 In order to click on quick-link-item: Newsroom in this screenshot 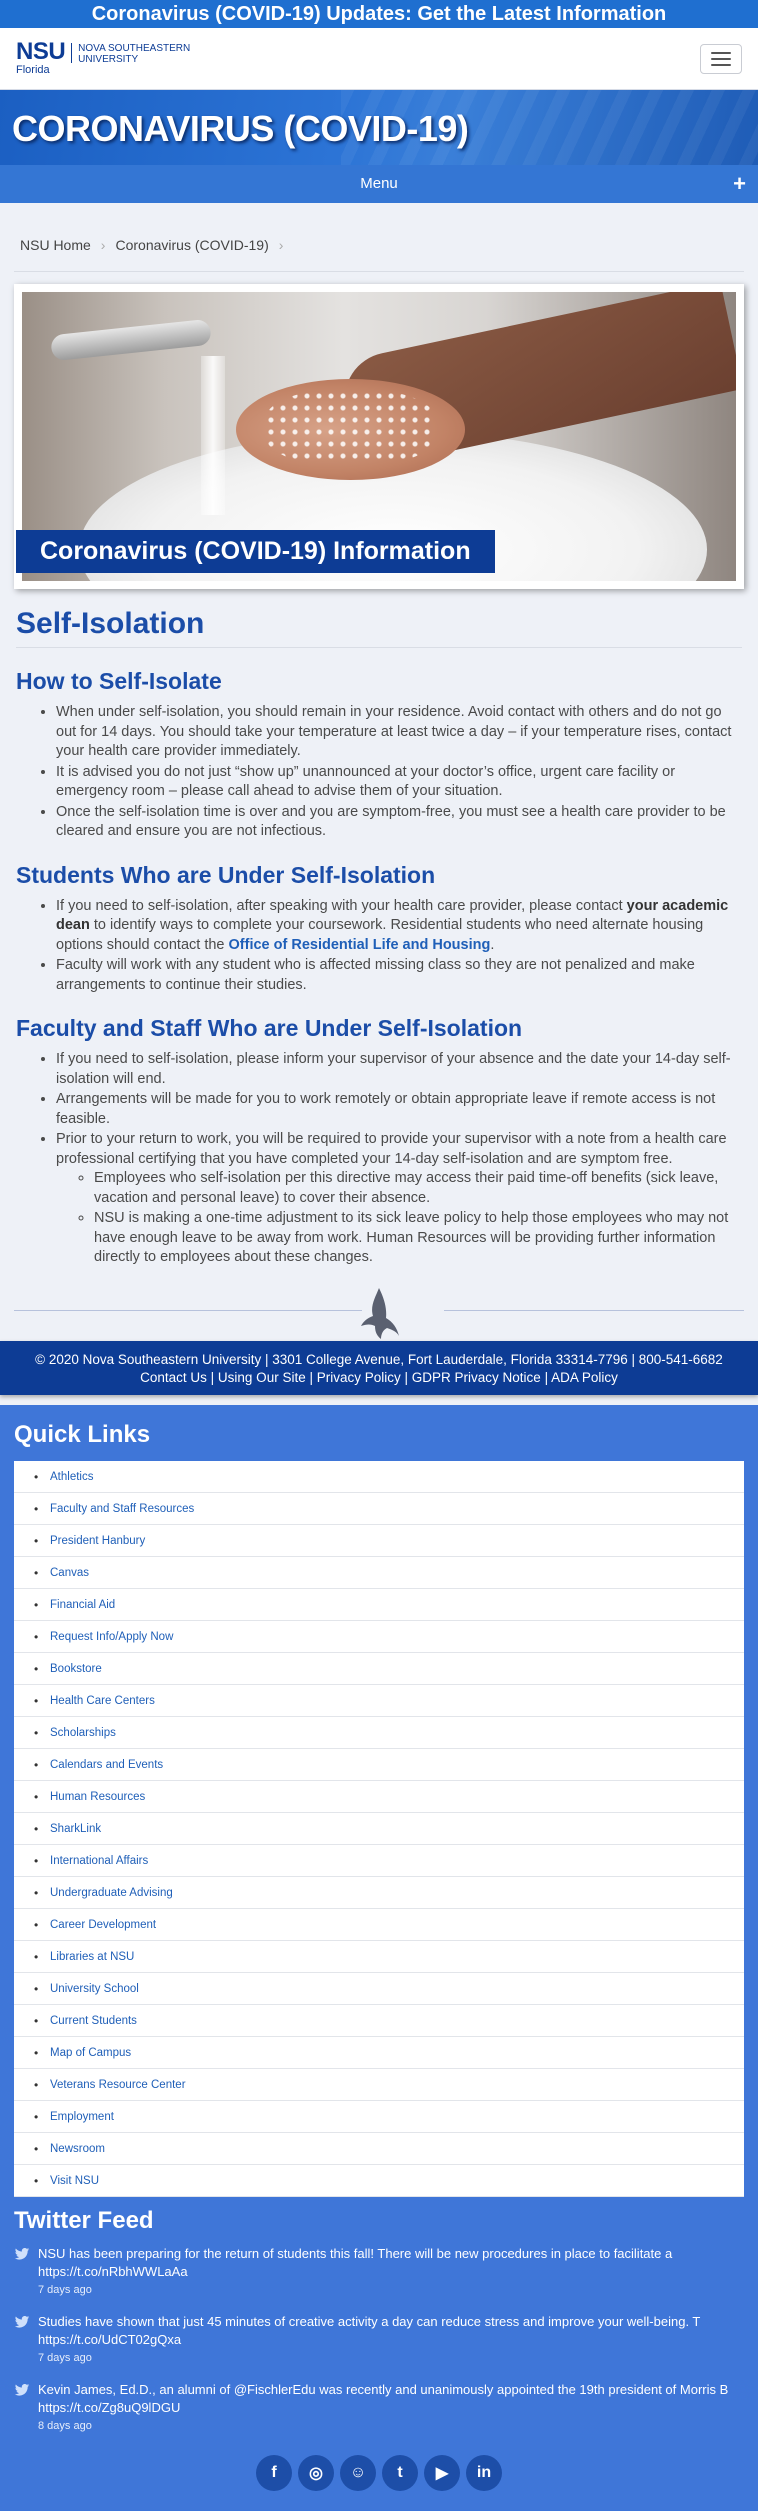, I will do `click(379, 2149)`.